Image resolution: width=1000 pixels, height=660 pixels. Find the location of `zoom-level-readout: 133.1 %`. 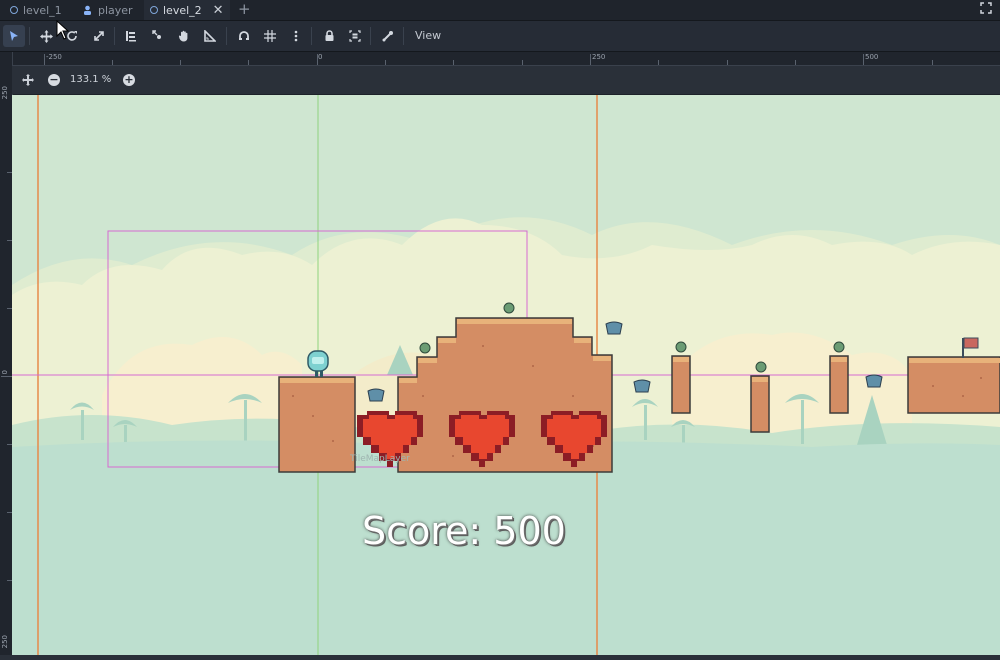

zoom-level-readout: 133.1 % is located at coordinates (90, 79).